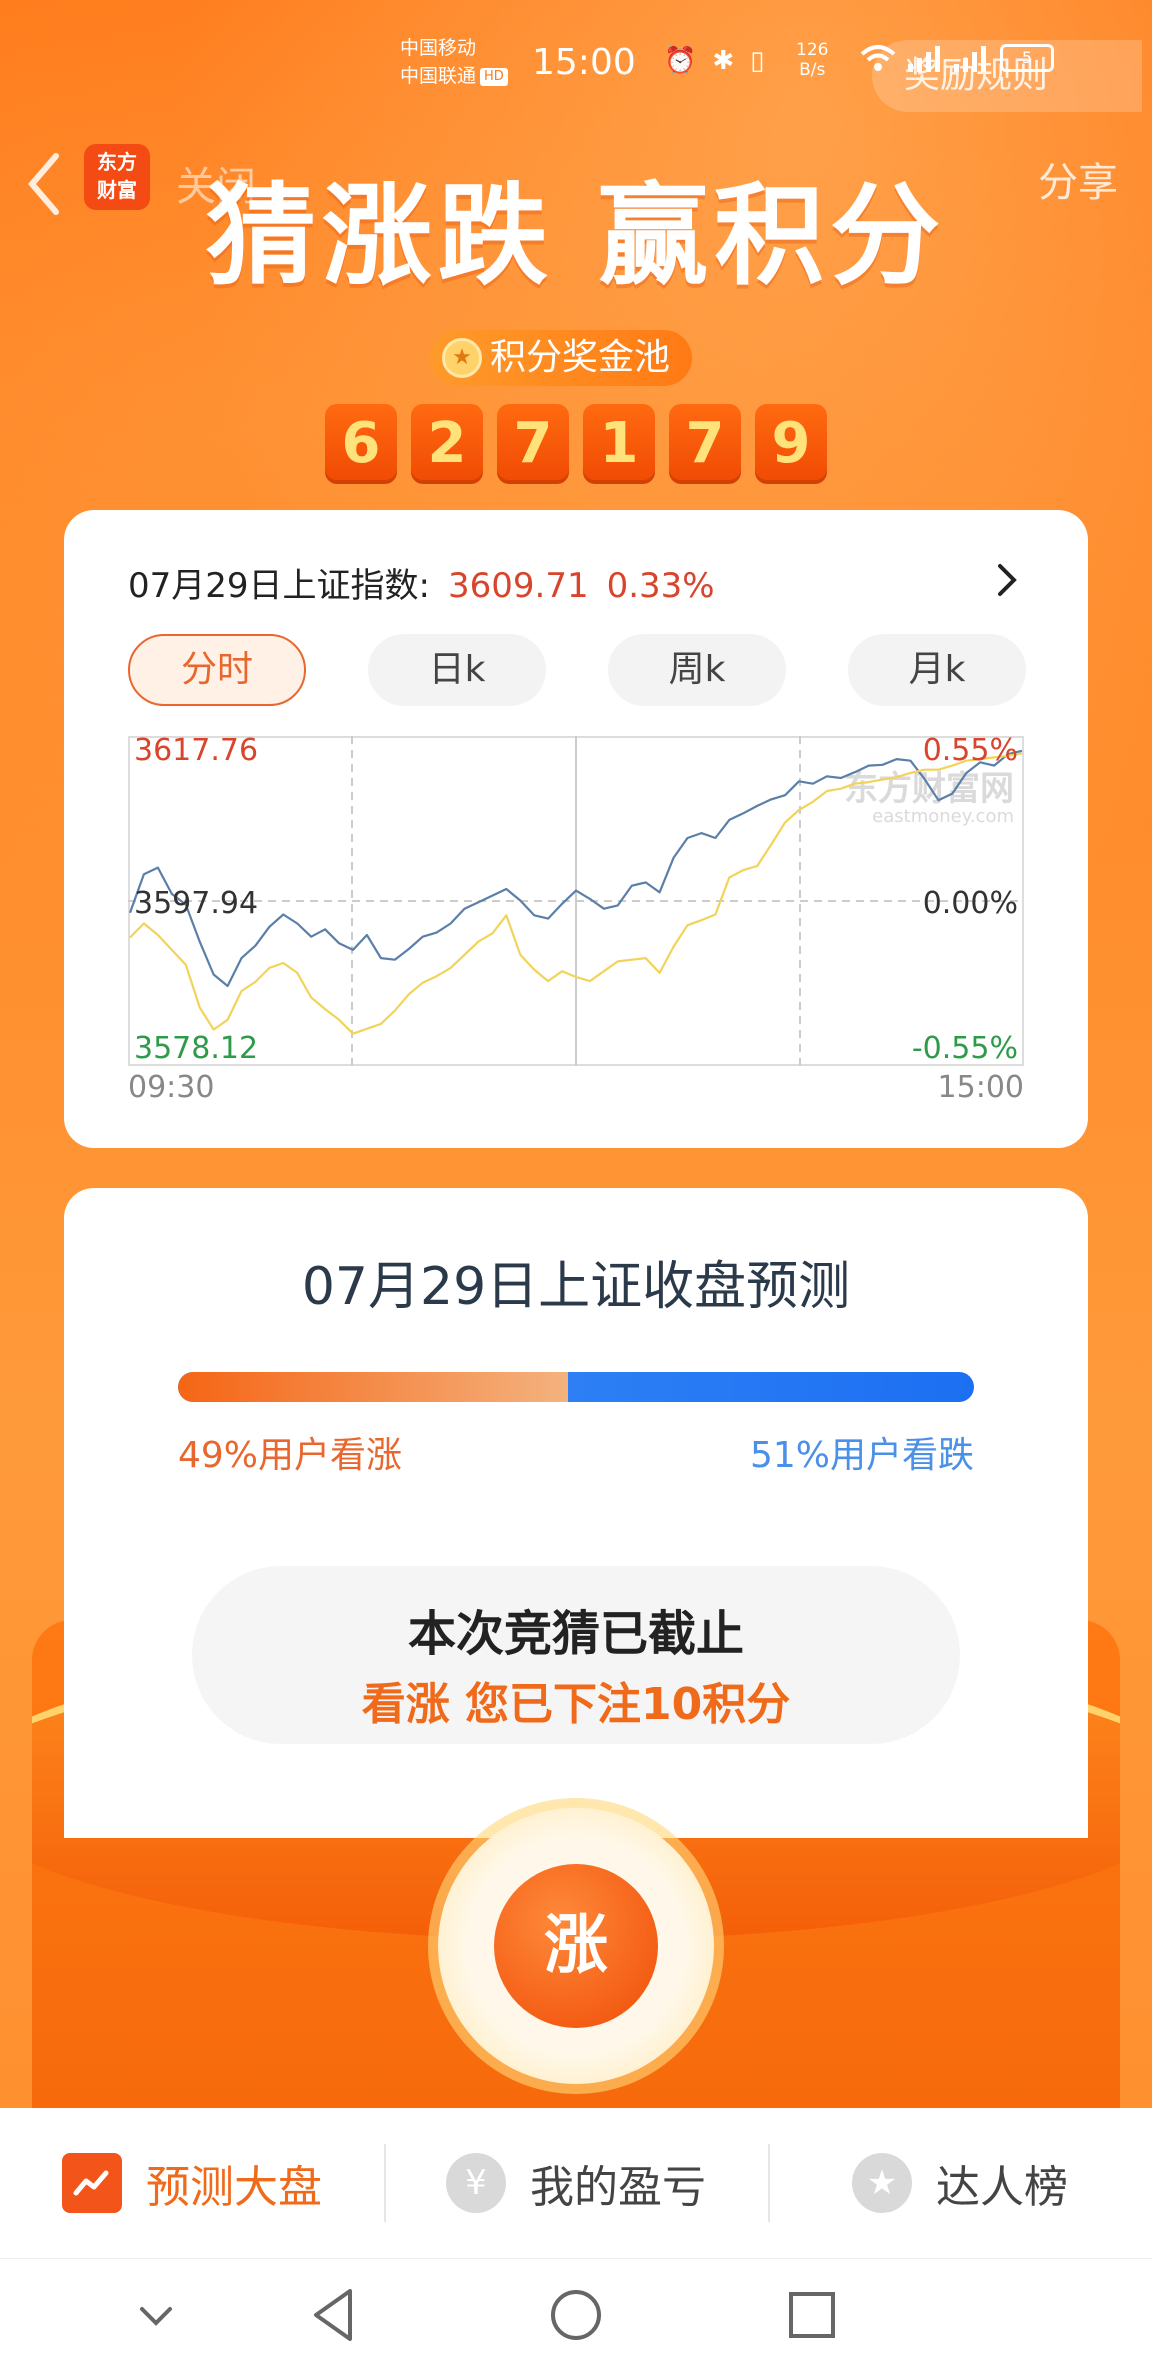 The width and height of the screenshot is (1152, 2376). I want to click on tab-predict-market: 预测大盘, so click(192, 2183).